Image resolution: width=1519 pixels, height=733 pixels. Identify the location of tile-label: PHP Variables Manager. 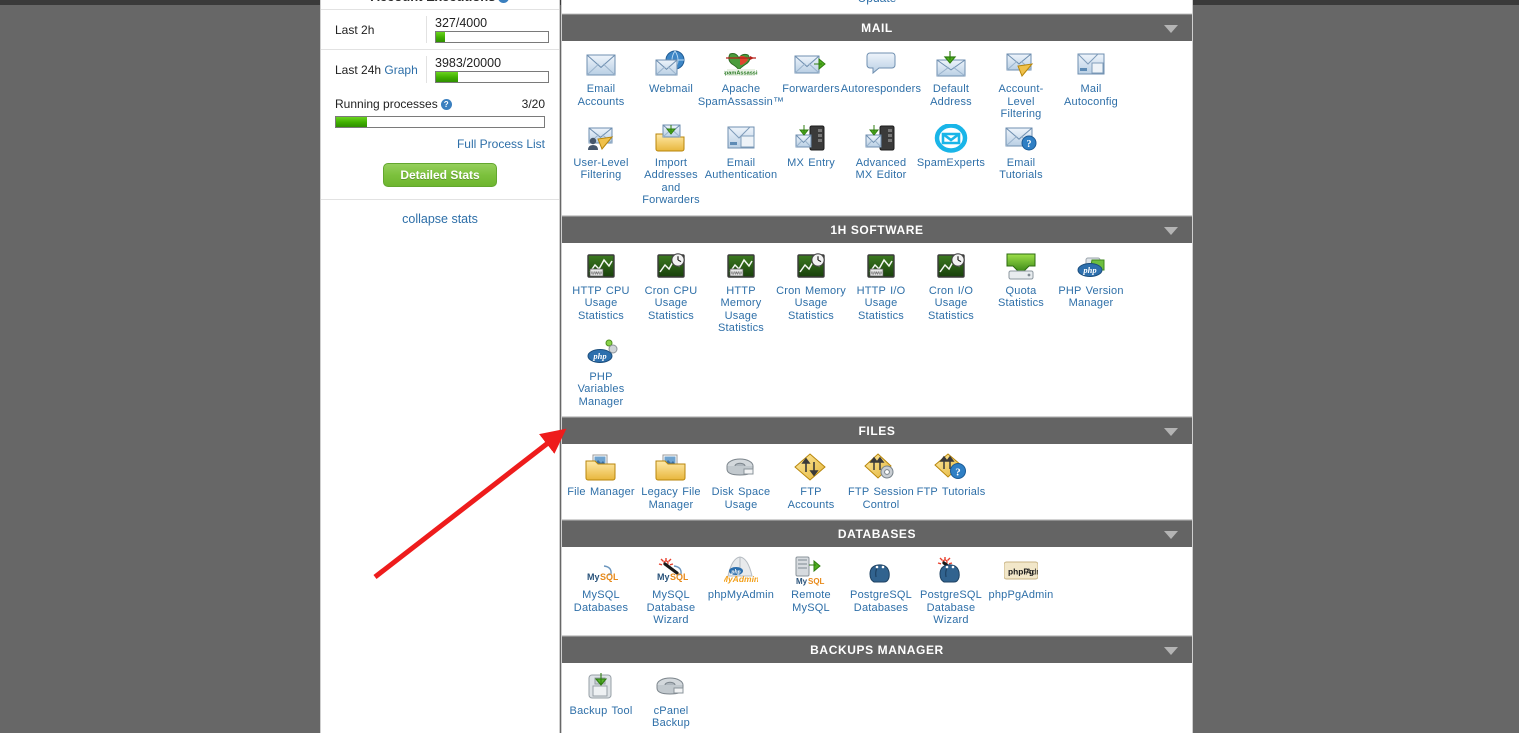
(601, 389).